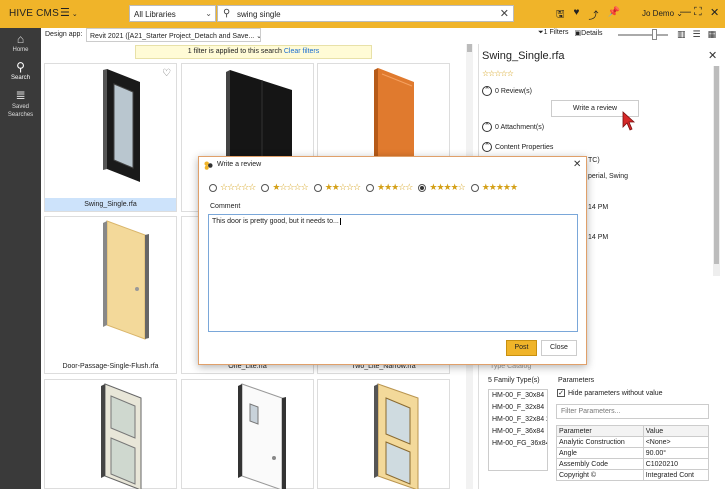  Describe the element at coordinates (514, 380) in the screenshot. I see `family-types-header: 5 Family Type(s)` at that location.